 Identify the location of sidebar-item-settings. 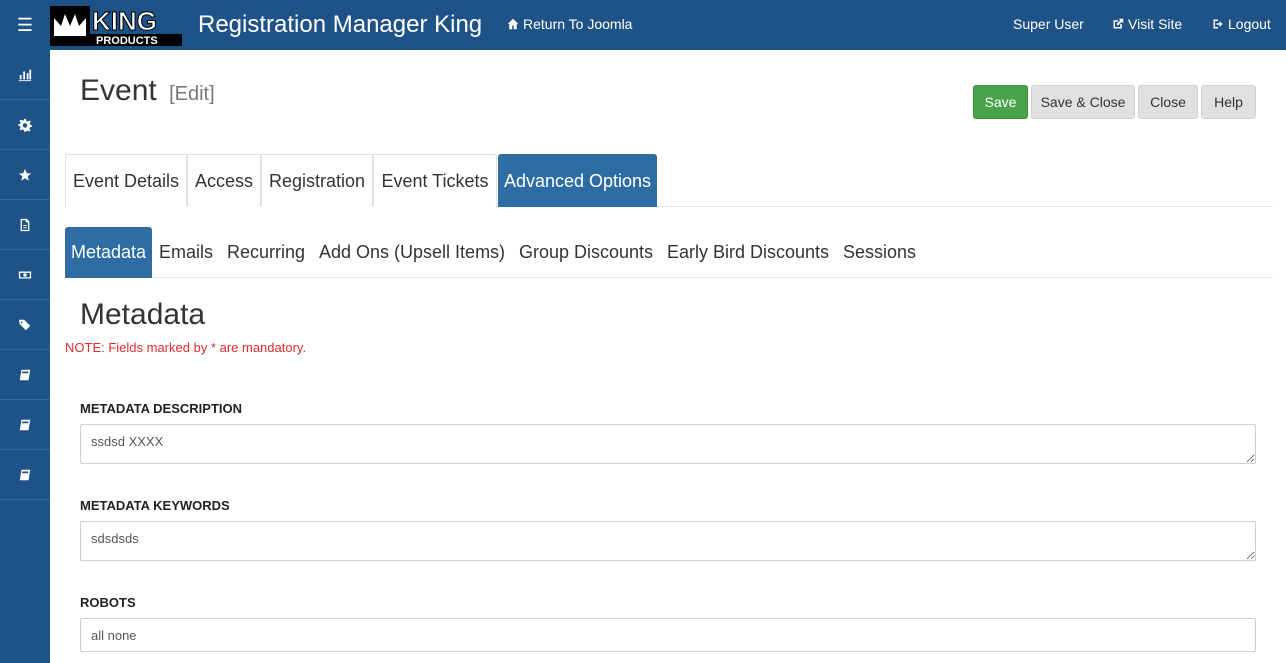
(25, 125).